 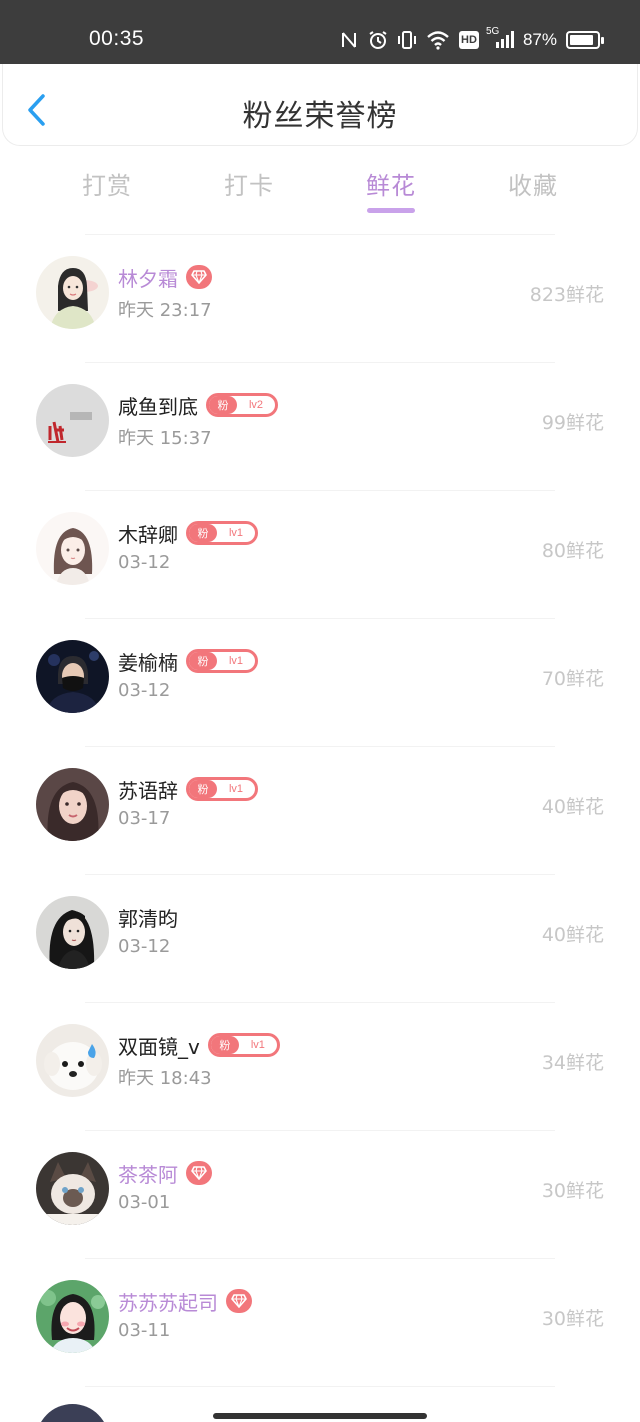 I want to click on tab-flowers: 鲜花, so click(x=391, y=183).